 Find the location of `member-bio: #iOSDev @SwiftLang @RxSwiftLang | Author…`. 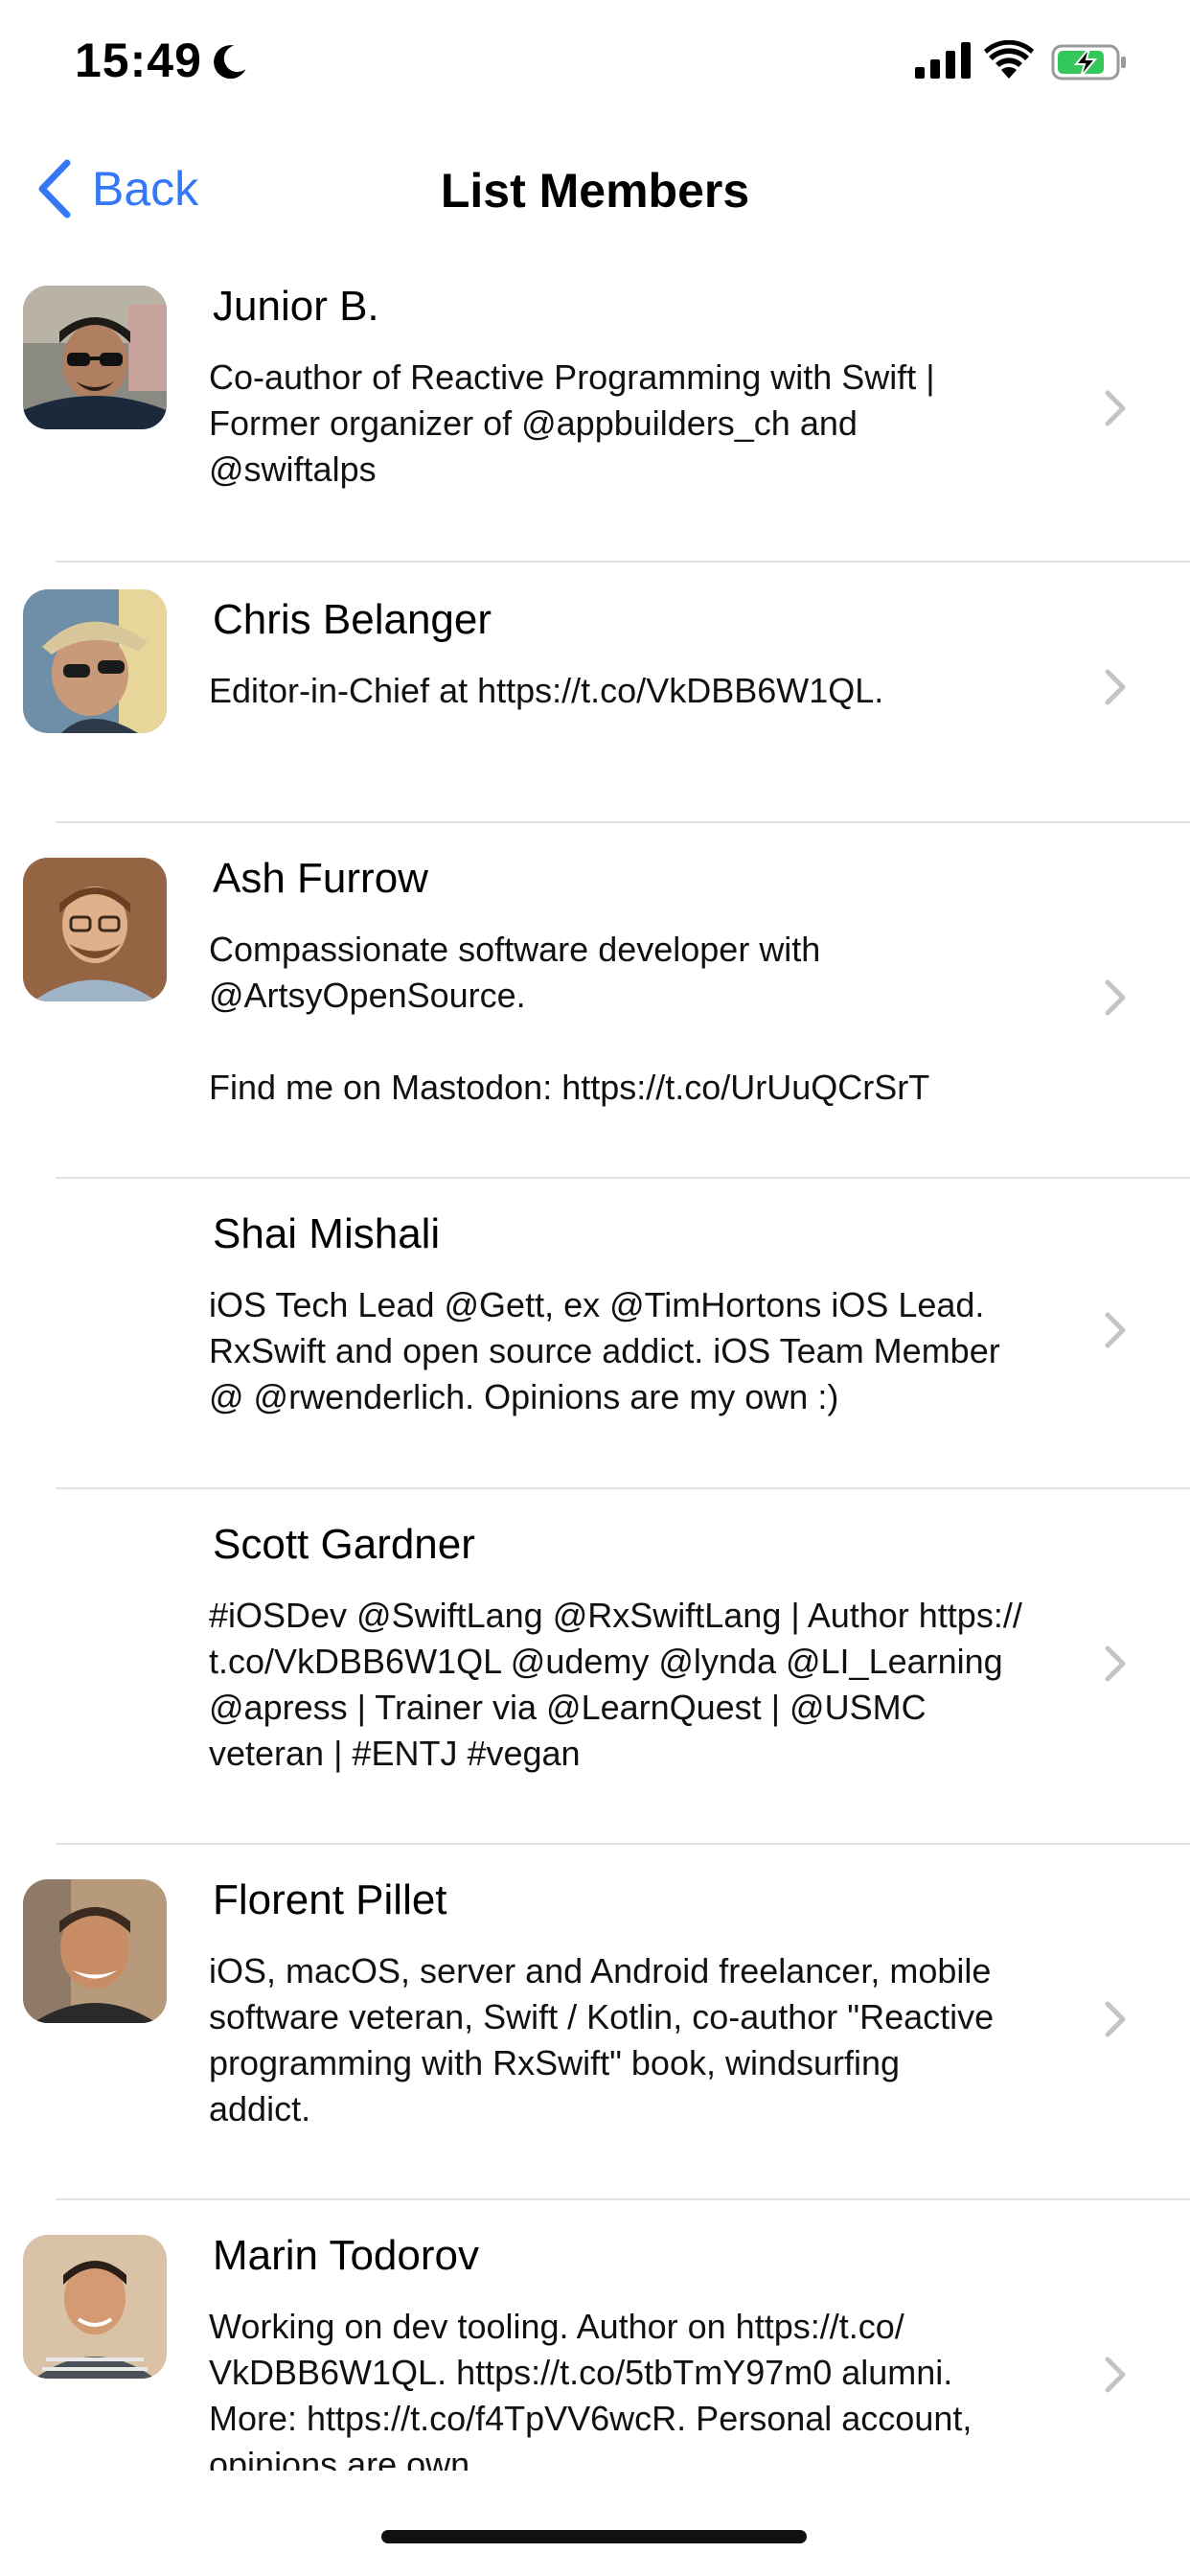

member-bio: #iOSDev @SwiftLang @RxSwiftLang | Author… is located at coordinates (616, 1684).